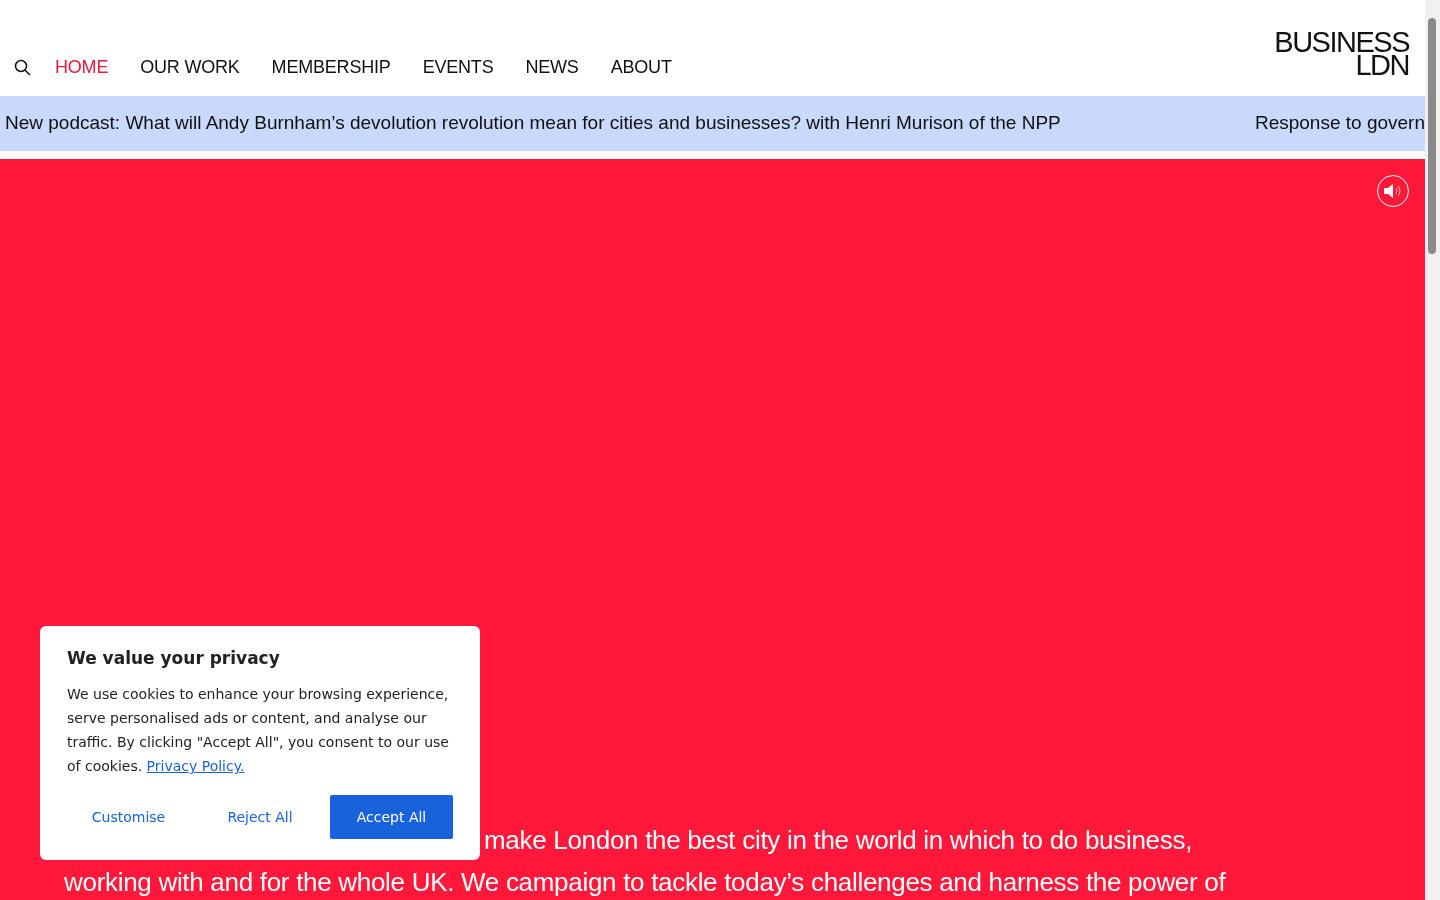  What do you see at coordinates (258, 731) in the screenshot?
I see `banner-text: We use cookies to enhance your browsing experience, serve personalised ads or content, and analyse our traffic. By clicking "Accept All", you consent to our use of cookies. Privacy Policy.` at bounding box center [258, 731].